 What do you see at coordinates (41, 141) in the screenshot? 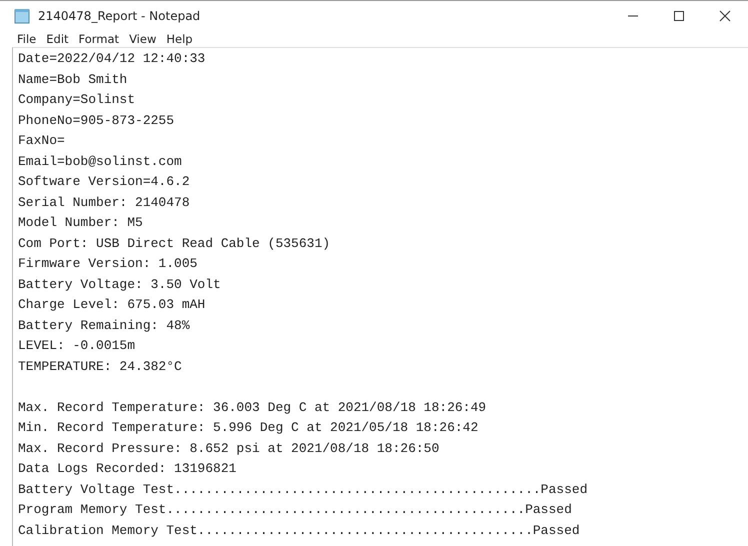
I see `text-line: FaxNo=` at bounding box center [41, 141].